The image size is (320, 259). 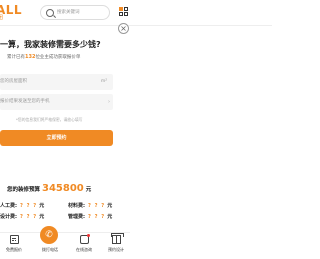 What do you see at coordinates (8, 217) in the screenshot?
I see `cost-label: 设计费:` at bounding box center [8, 217].